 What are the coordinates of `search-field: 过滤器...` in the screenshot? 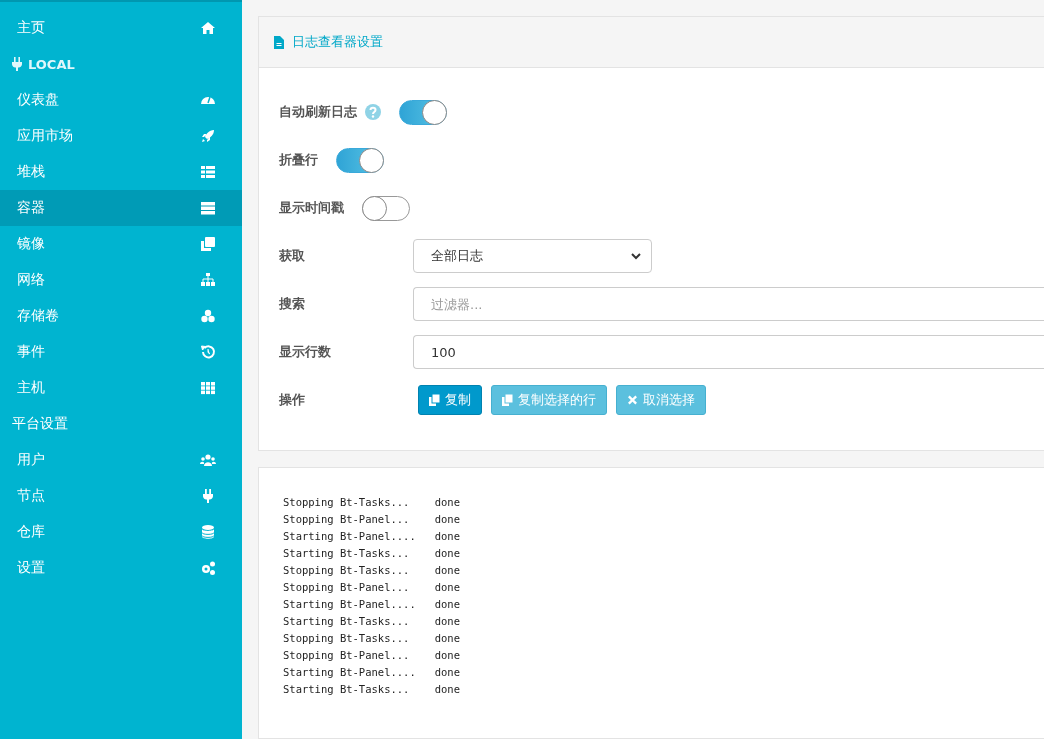 It's located at (728, 304).